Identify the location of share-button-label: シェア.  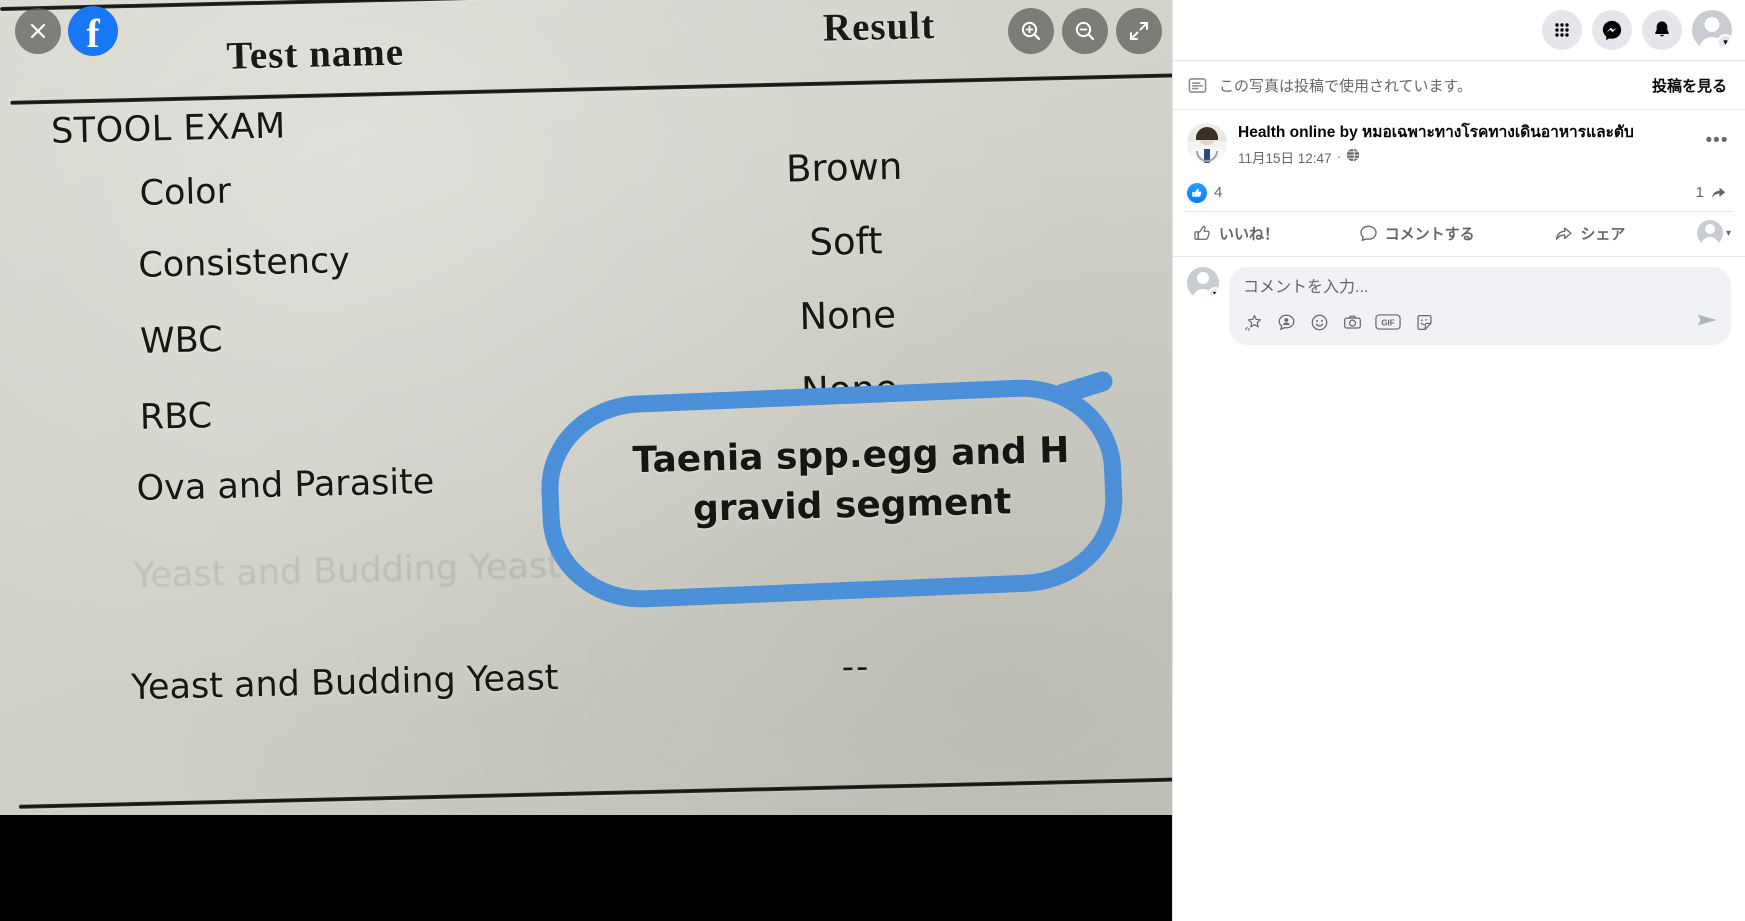
(1603, 234).